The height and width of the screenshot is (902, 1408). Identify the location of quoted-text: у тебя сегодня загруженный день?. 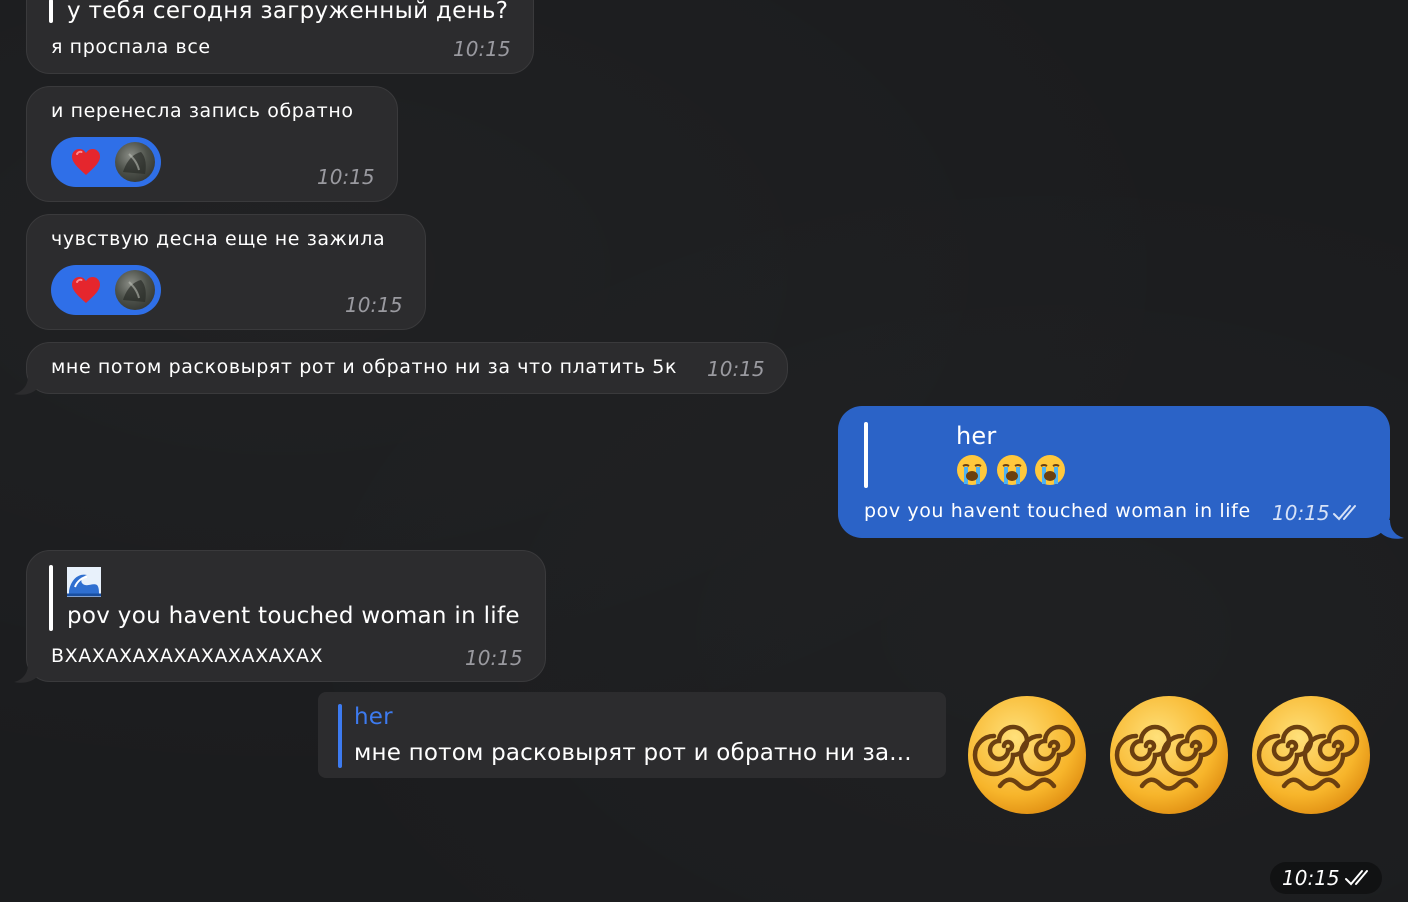
(288, 12).